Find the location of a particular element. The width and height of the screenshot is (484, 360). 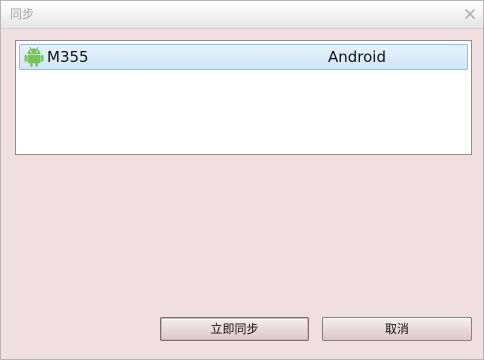

title-bar: 同步 is located at coordinates (242, 15).